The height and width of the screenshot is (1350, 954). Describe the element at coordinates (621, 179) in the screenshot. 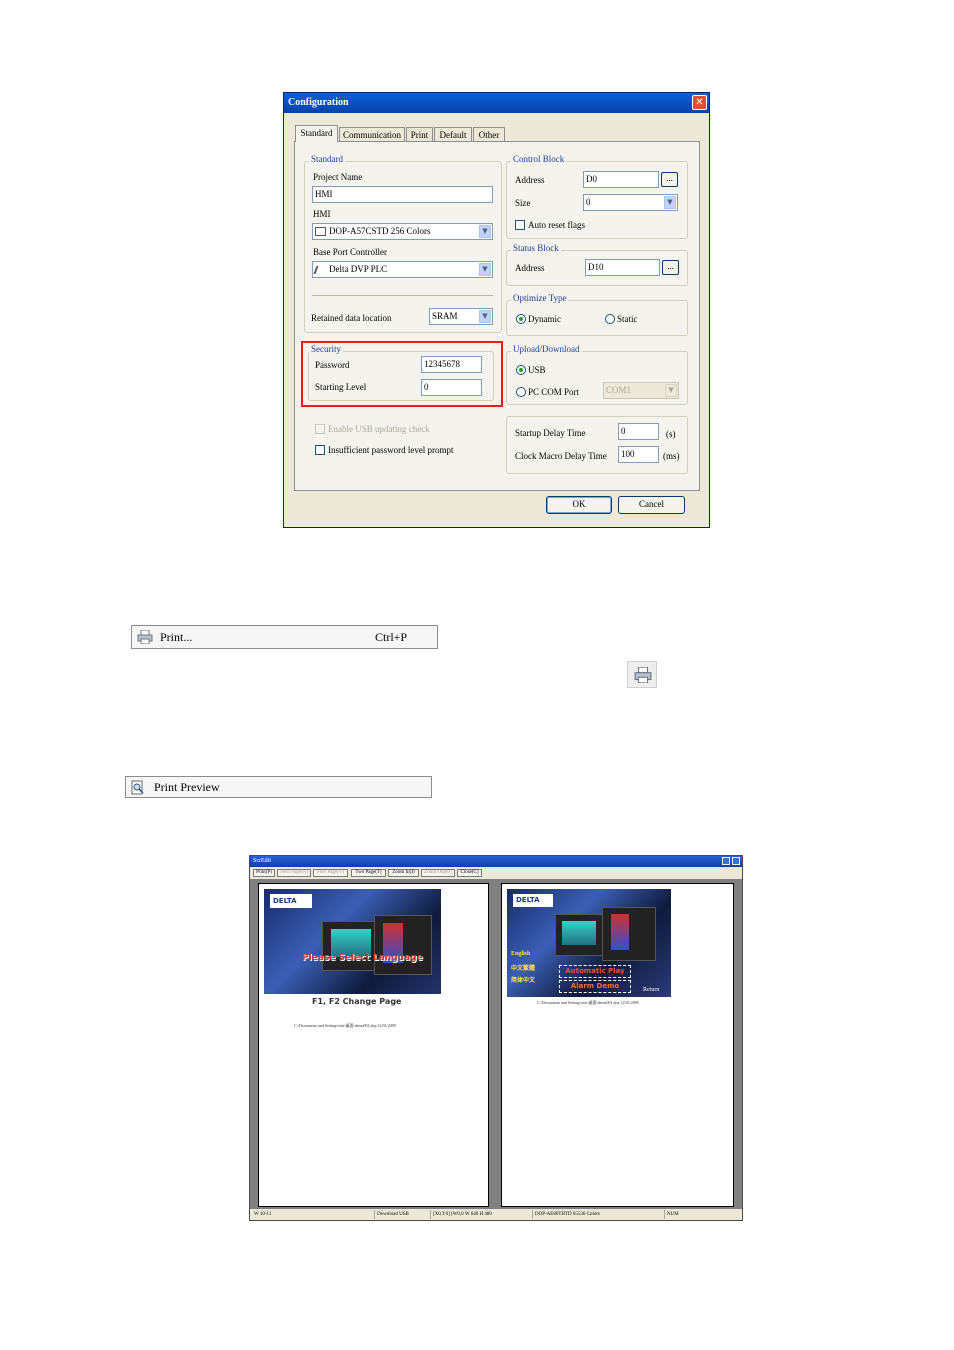

I see `control-address-input: D0` at that location.